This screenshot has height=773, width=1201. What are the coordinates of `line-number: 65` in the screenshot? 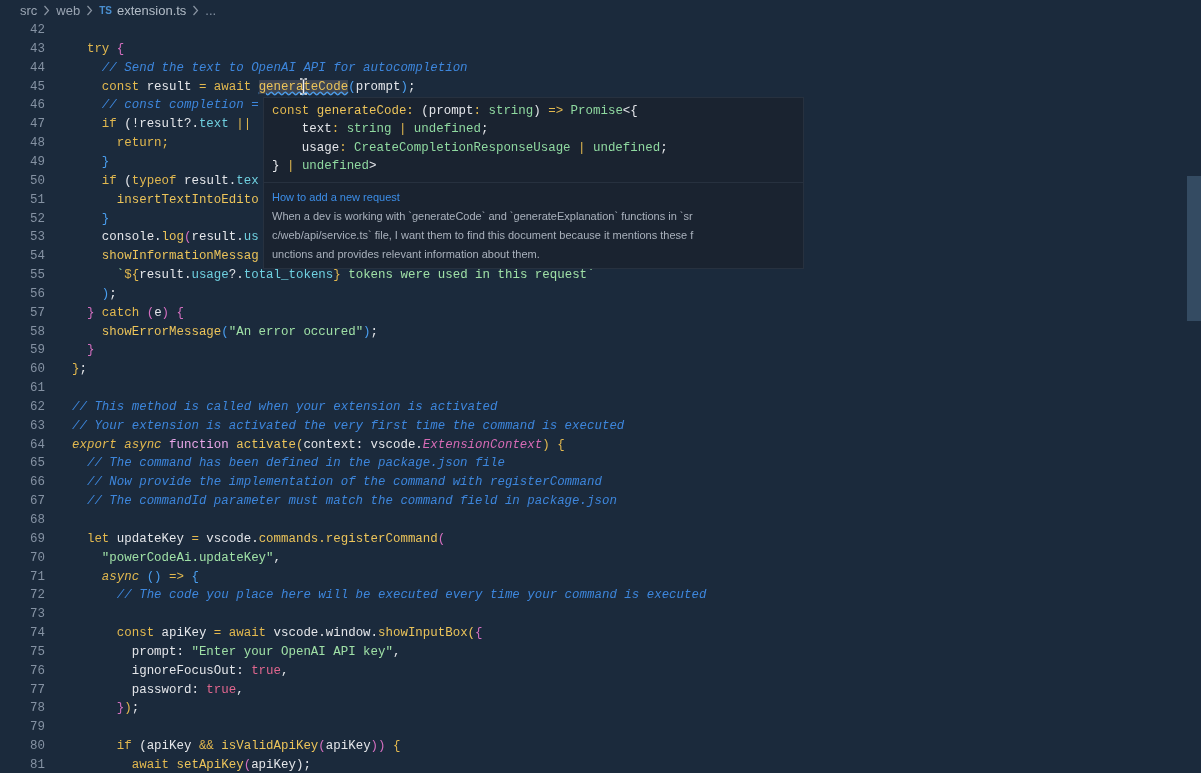 It's located at (37, 464).